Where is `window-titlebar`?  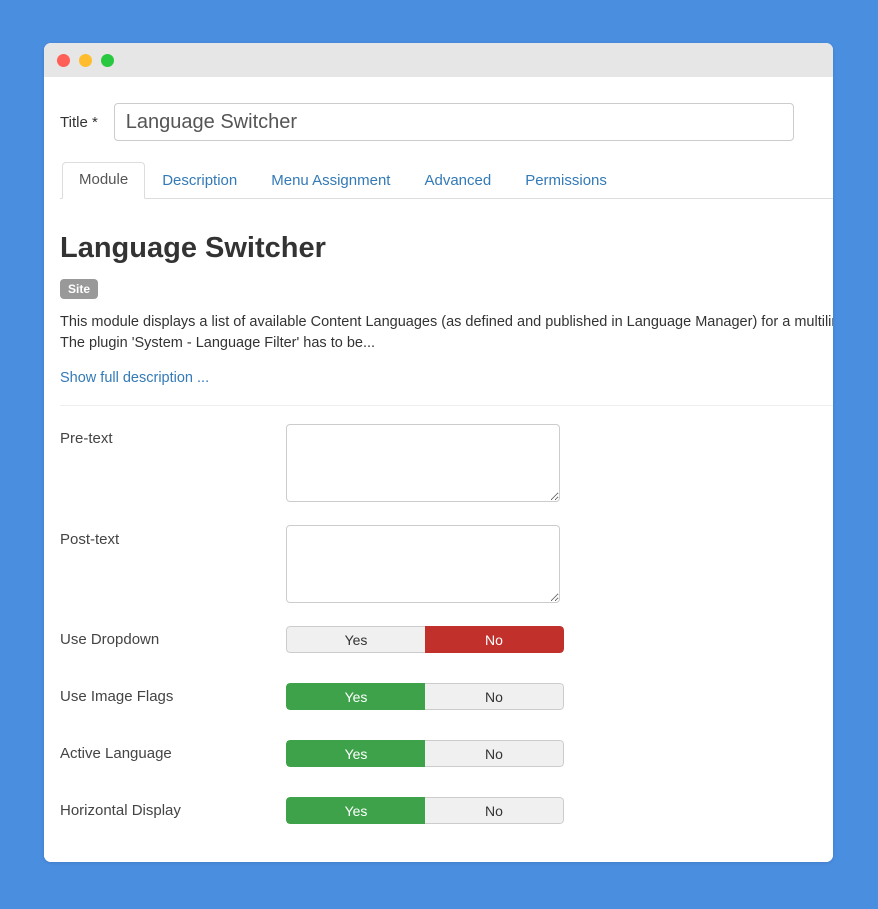 window-titlebar is located at coordinates (438, 60).